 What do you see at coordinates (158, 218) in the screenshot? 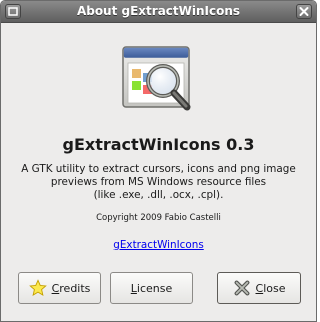
I see `copyright-text: Copyright 2009 Fabio Castelli` at bounding box center [158, 218].